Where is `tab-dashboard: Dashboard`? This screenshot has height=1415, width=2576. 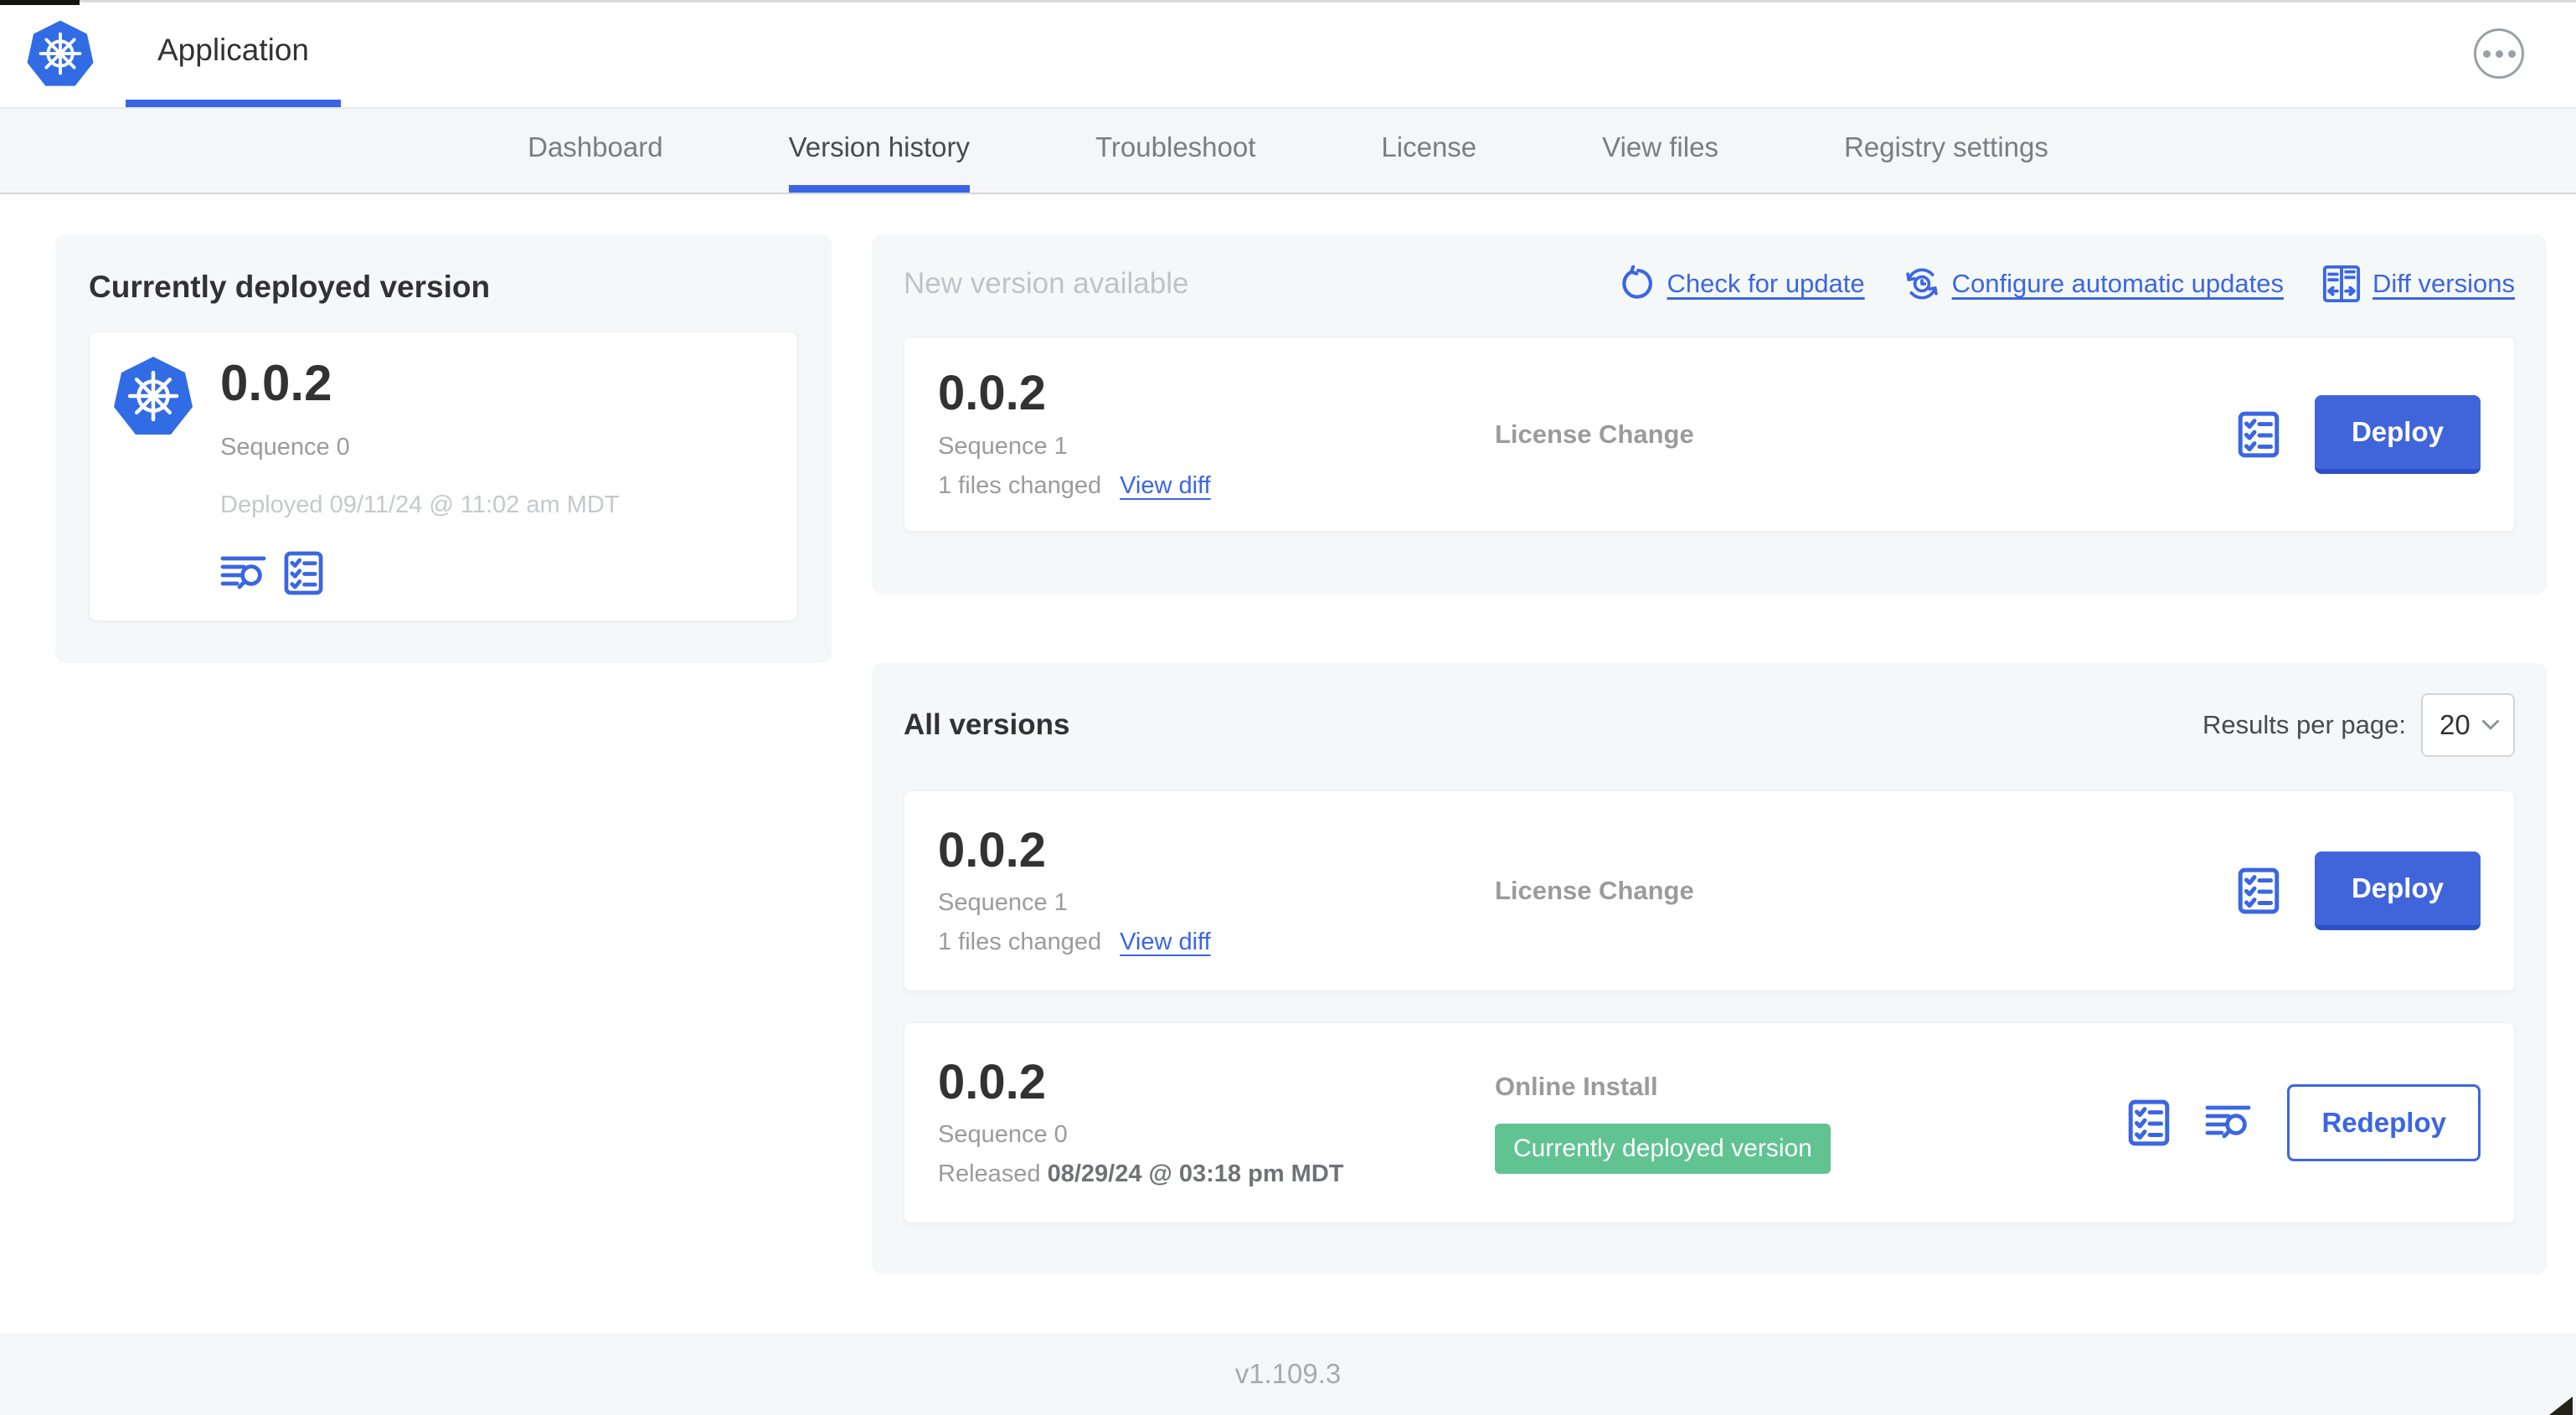
tab-dashboard: Dashboard is located at coordinates (595, 151).